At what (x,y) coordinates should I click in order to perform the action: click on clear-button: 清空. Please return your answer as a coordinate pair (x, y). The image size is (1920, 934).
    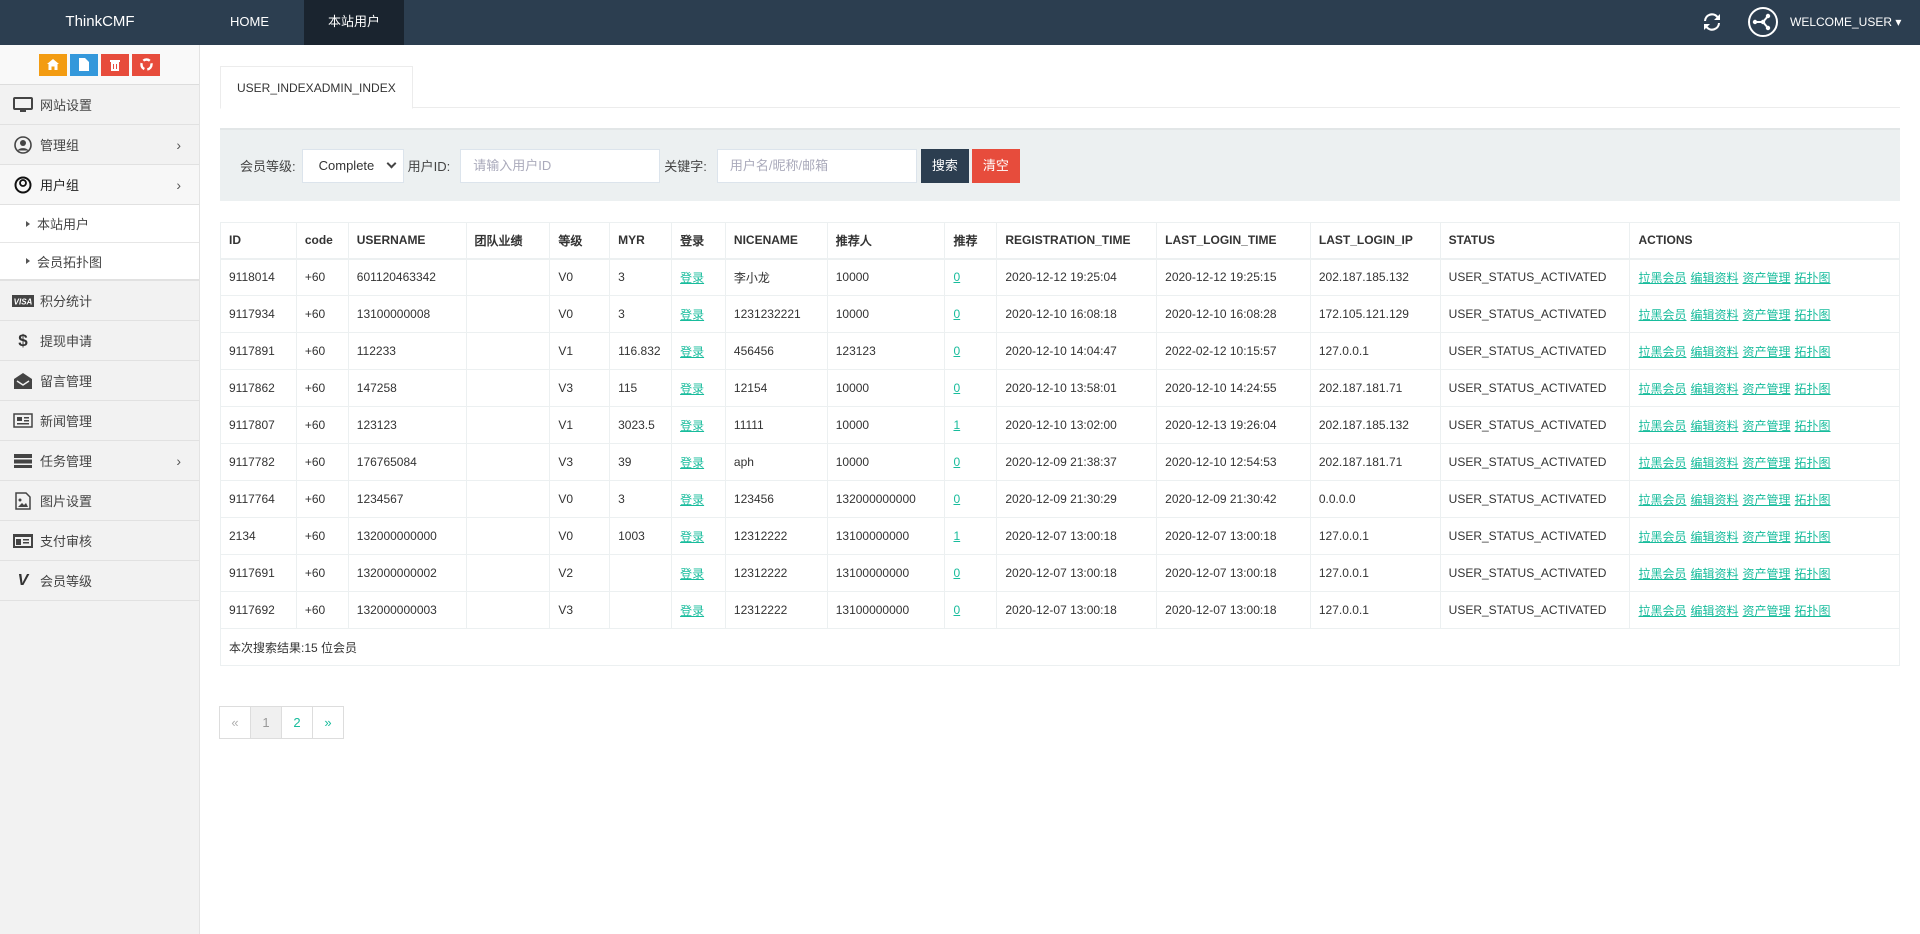
    Looking at the image, I should click on (995, 165).